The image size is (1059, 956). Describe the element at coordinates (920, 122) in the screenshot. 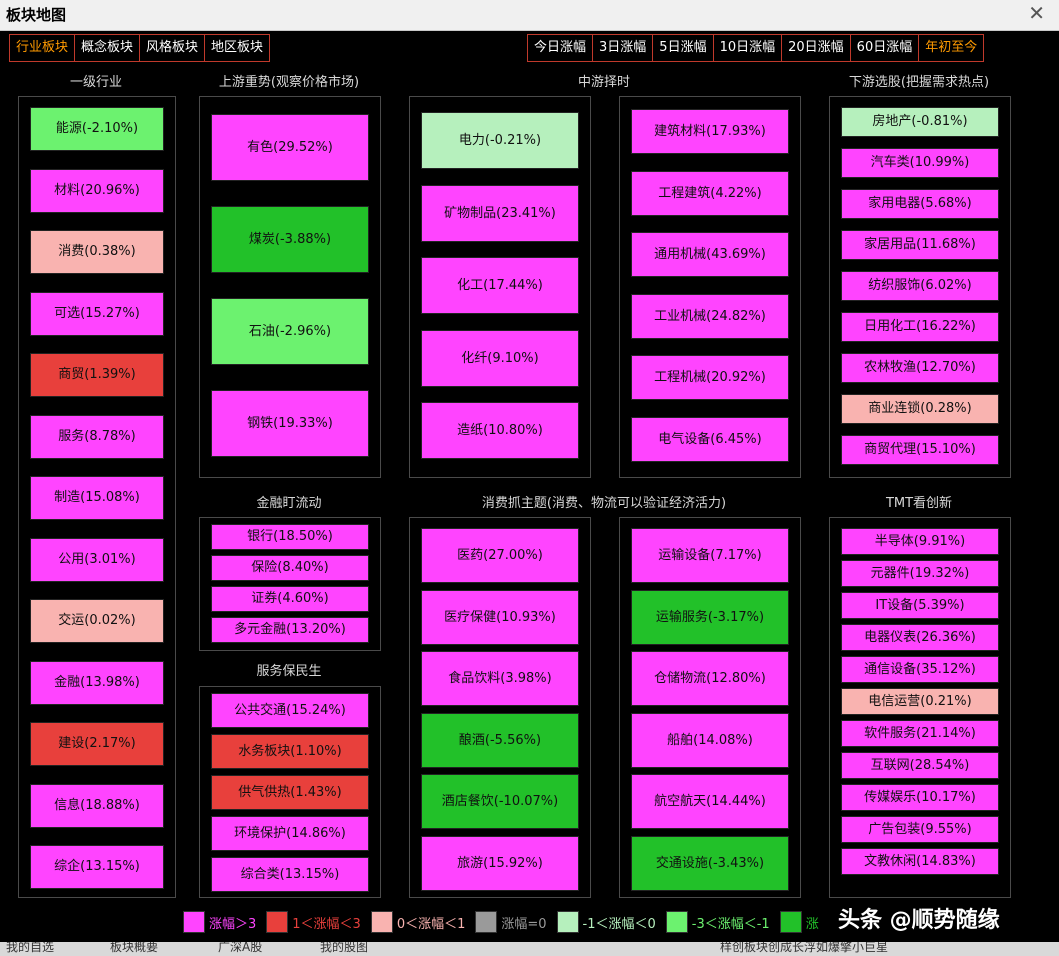

I see `sector-tile: 房地产(-0.81%)` at that location.